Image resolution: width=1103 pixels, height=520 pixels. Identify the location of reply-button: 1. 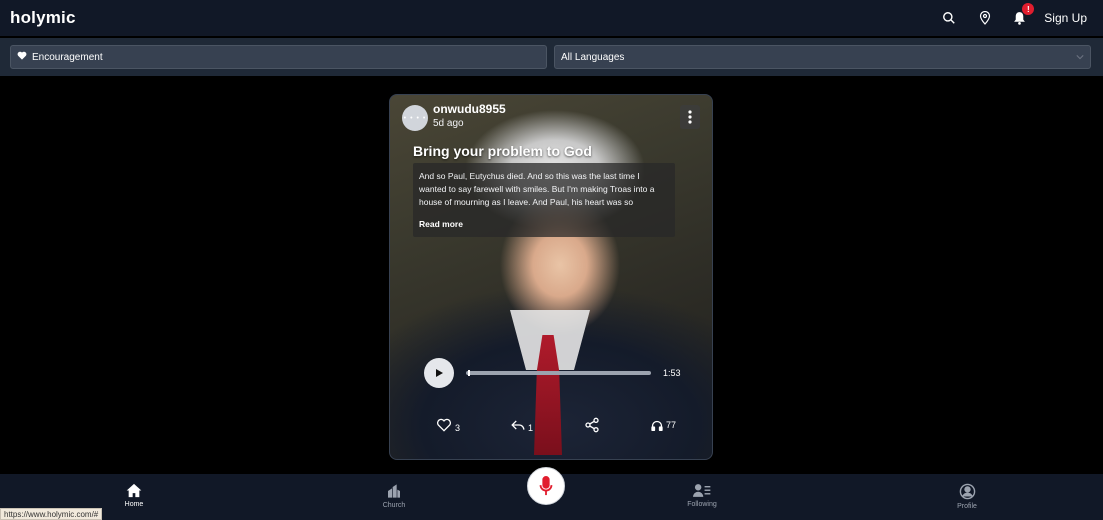
(522, 425).